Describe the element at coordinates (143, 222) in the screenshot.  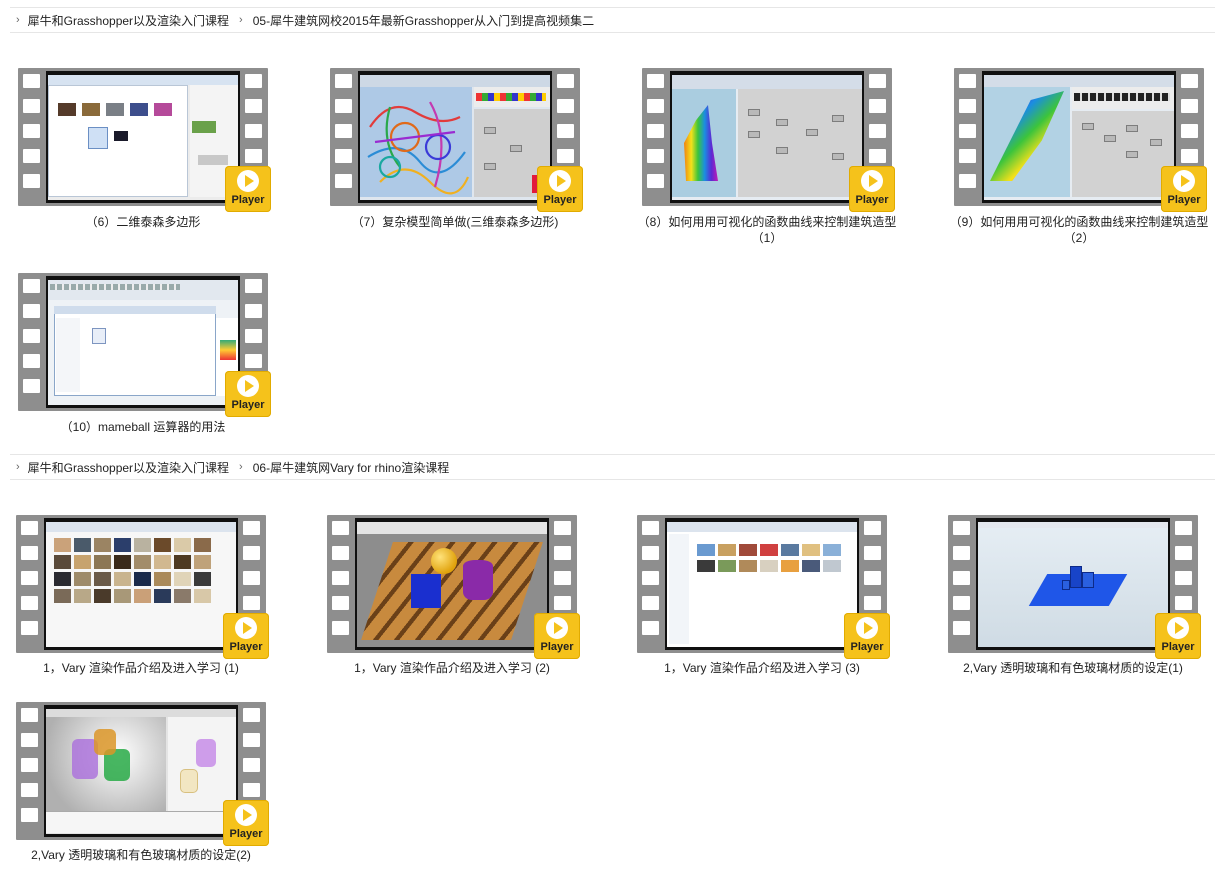
I see `video-title: （6）二维泰森多边形` at that location.